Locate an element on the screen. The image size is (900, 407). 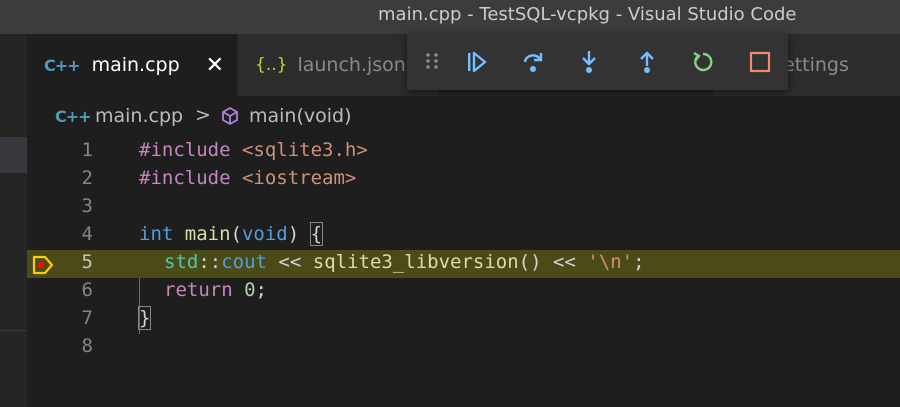
step-out-icon is located at coordinates (647, 62).